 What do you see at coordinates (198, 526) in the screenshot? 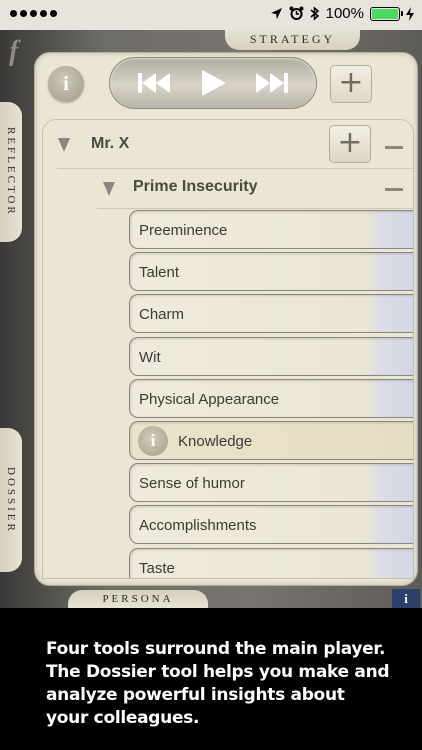
I see `item-label: Accomplishments` at bounding box center [198, 526].